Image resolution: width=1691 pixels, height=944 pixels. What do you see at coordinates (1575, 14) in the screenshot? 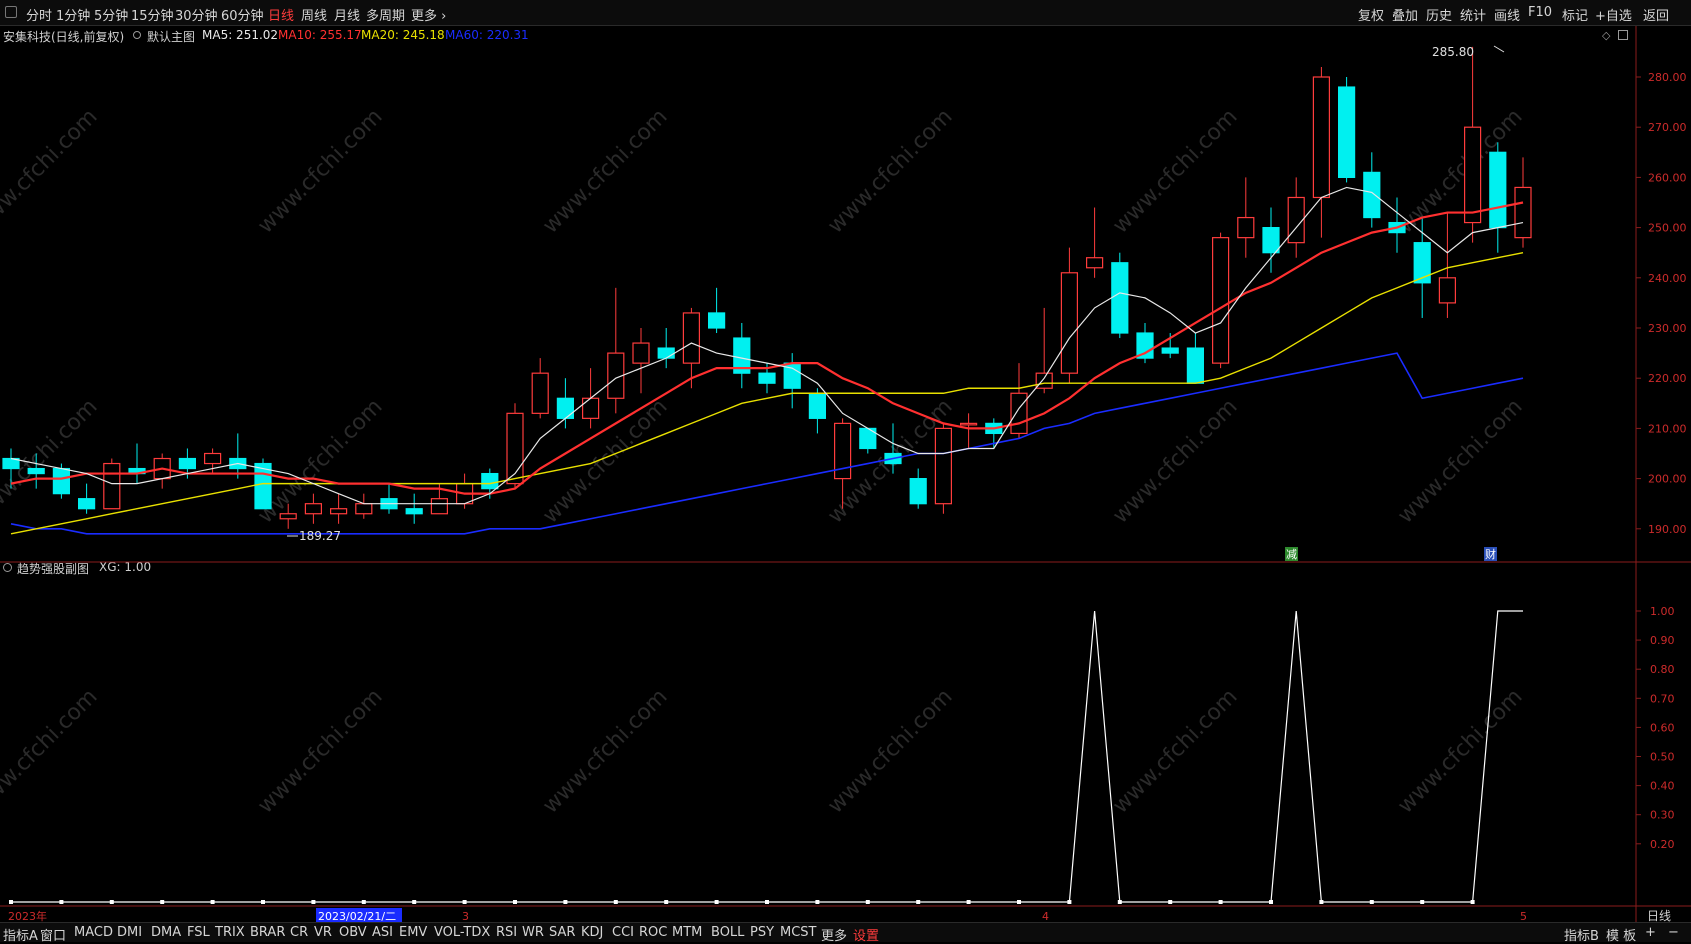
I see `mark-button: 标记` at bounding box center [1575, 14].